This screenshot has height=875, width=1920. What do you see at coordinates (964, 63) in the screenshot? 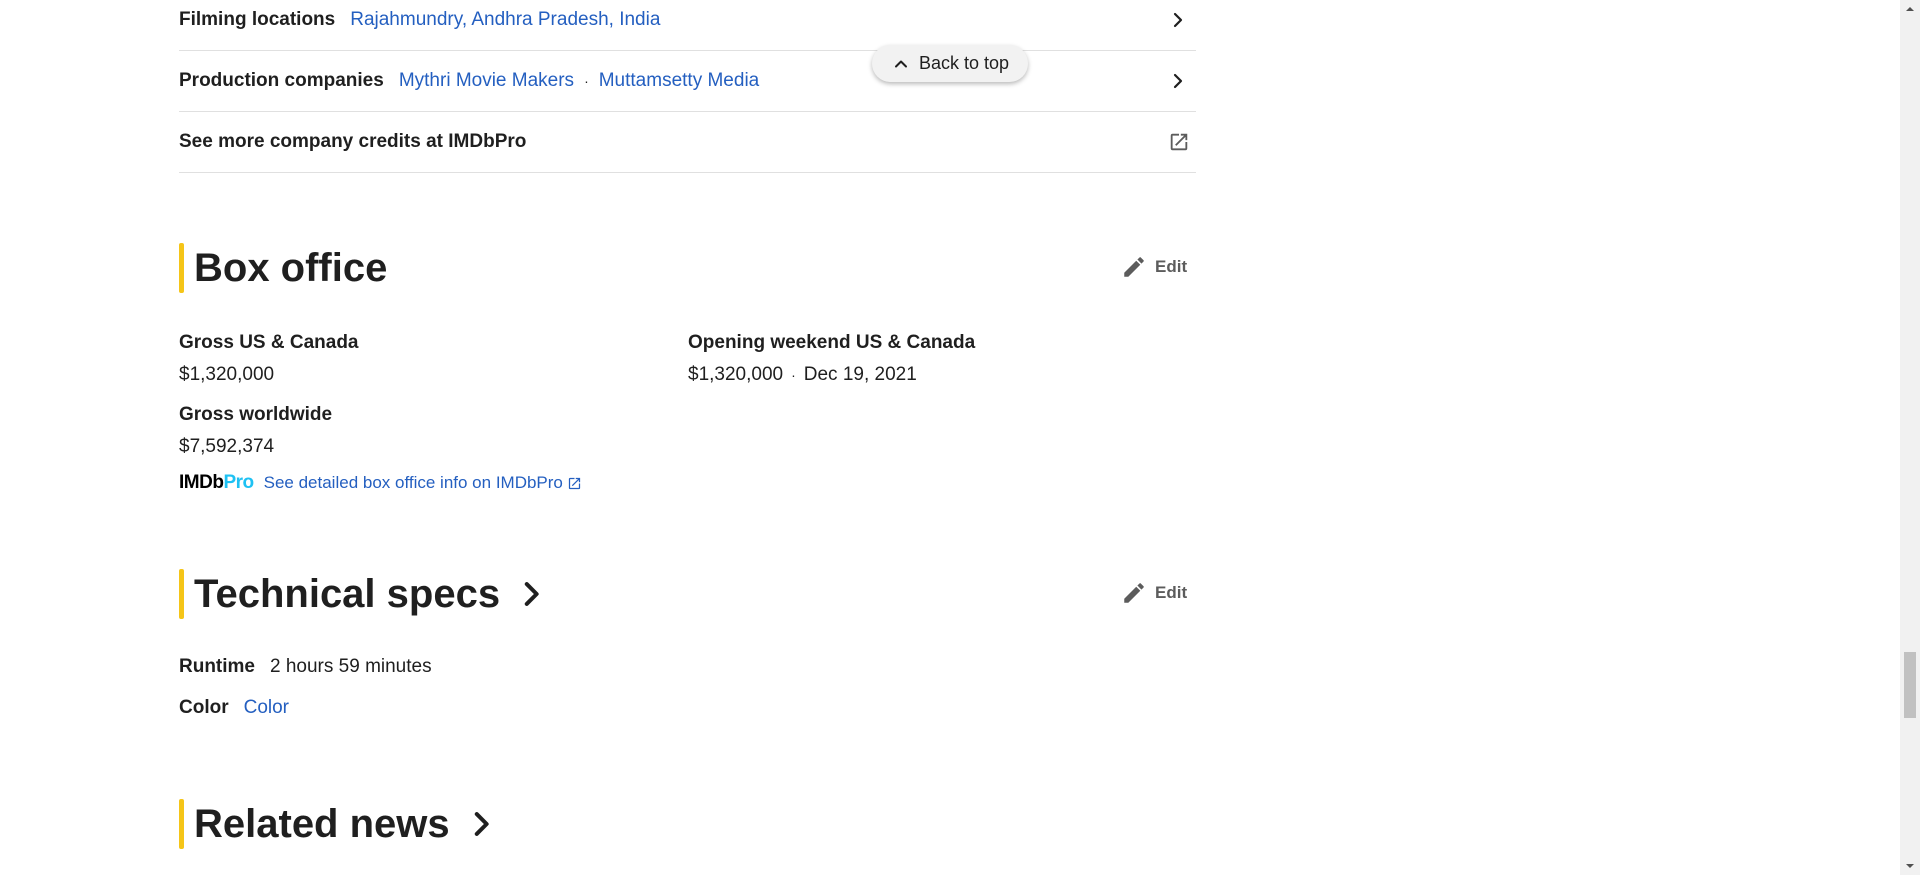
I see `back-to-top-label: Back to top` at bounding box center [964, 63].